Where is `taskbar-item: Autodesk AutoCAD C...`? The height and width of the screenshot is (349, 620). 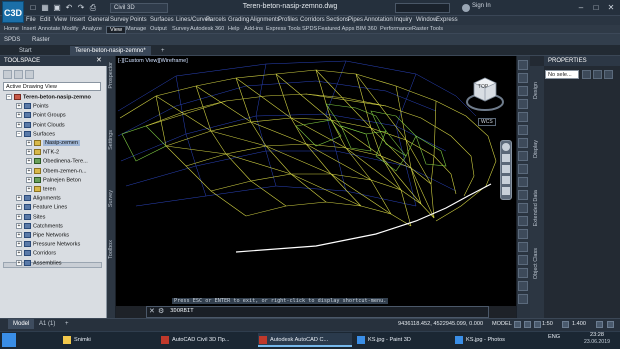 taskbar-item: Autodesk AutoCAD C... is located at coordinates (305, 340).